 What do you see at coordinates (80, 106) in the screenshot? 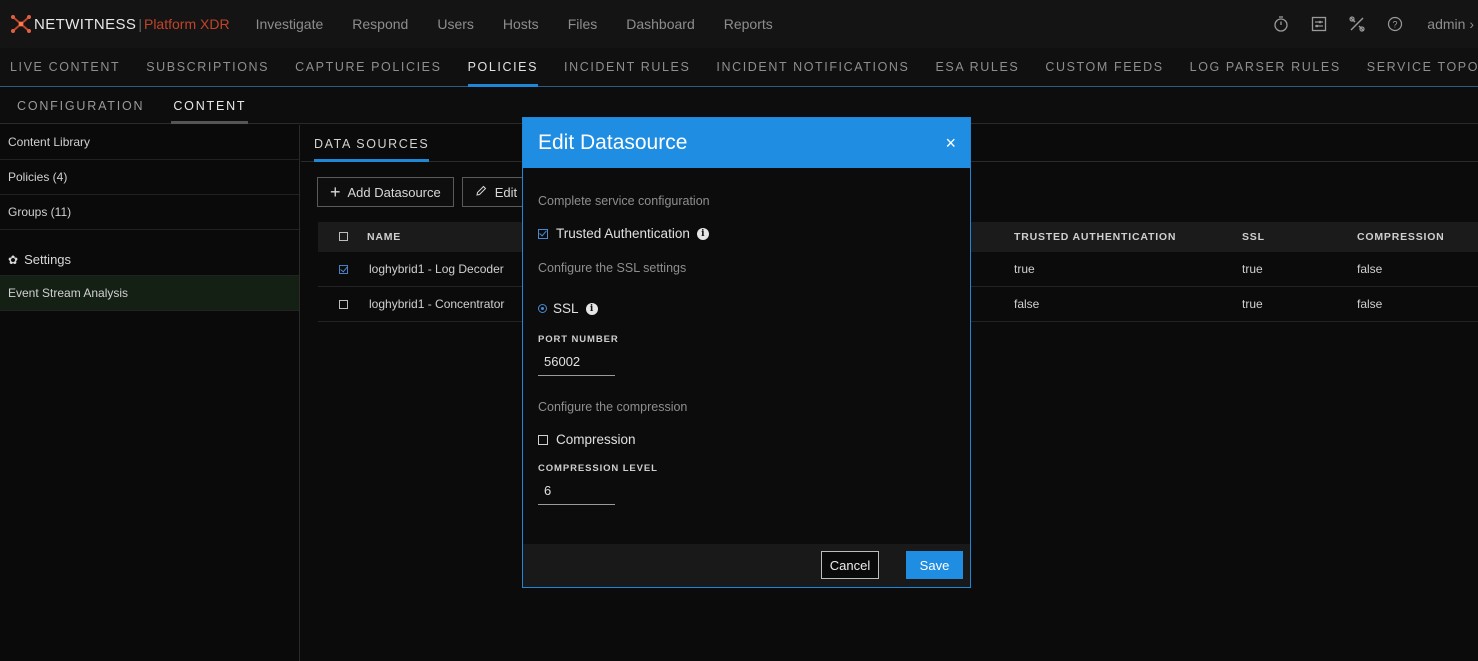
I see `tab-configuration: CONFIGURATION` at bounding box center [80, 106].